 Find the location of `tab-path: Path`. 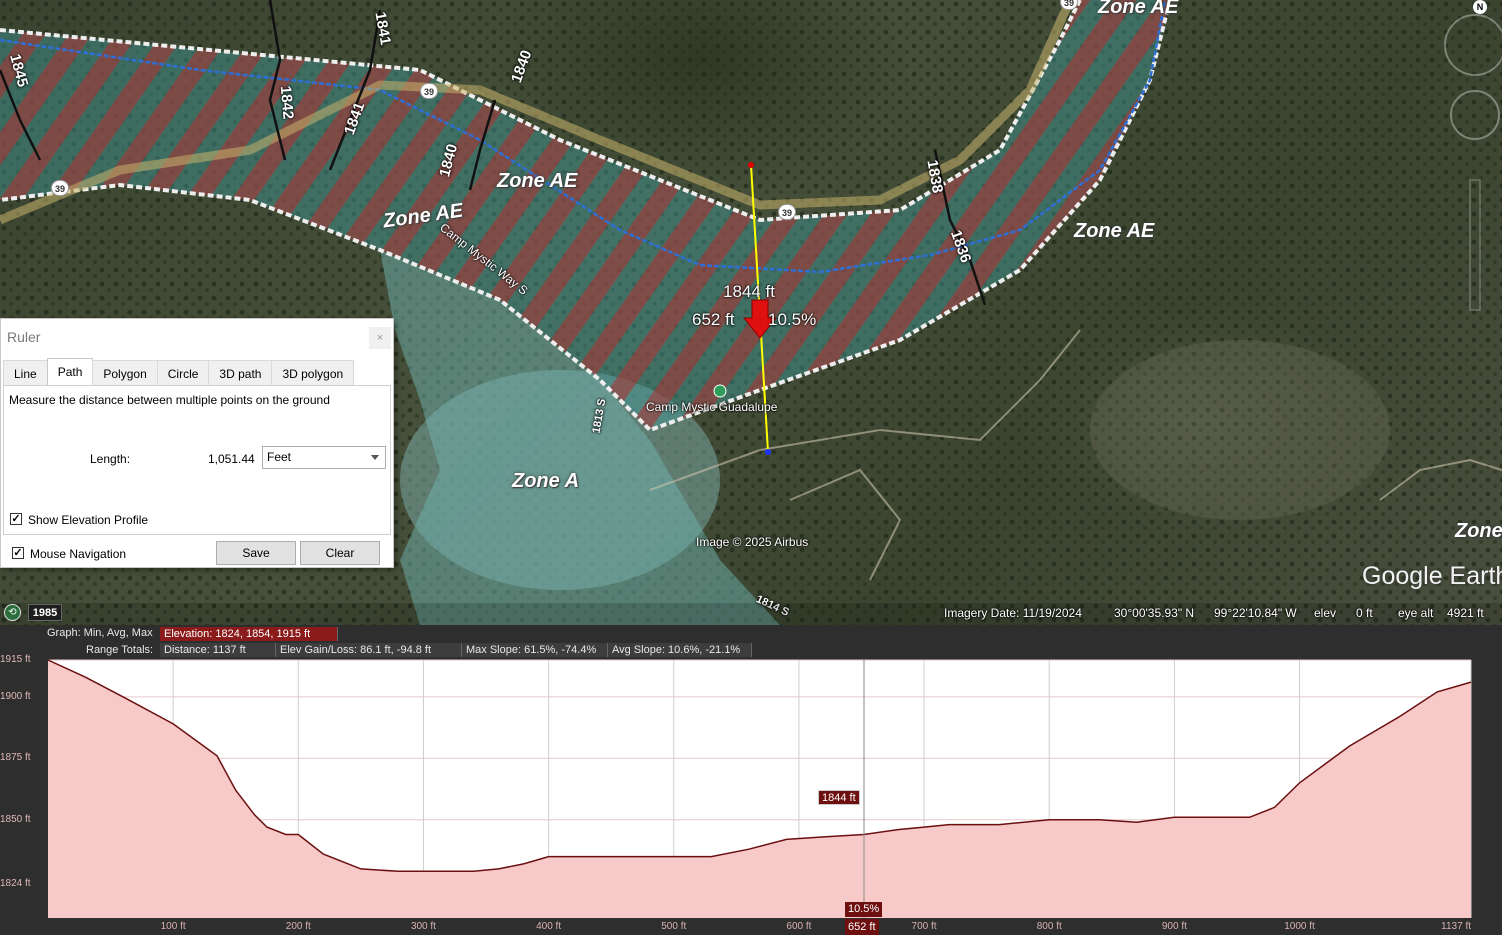

tab-path: Path is located at coordinates (70, 371).